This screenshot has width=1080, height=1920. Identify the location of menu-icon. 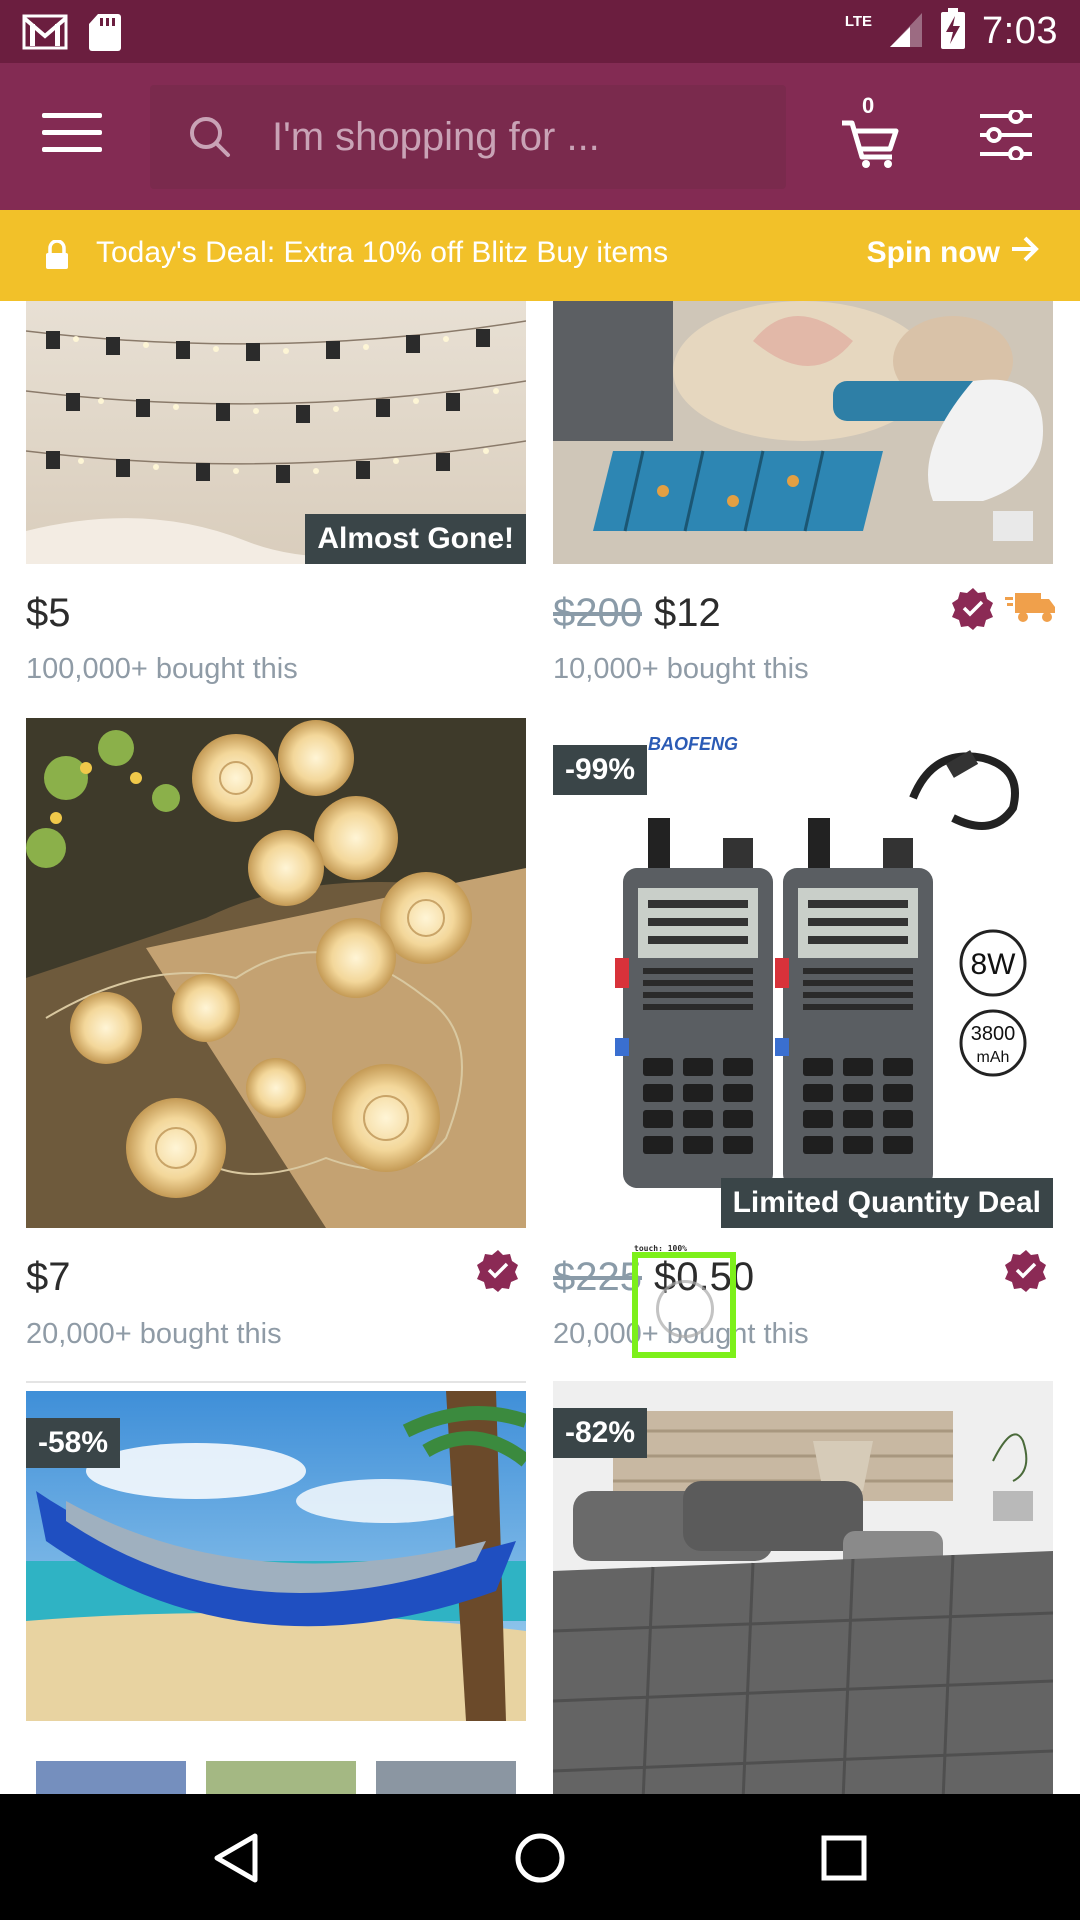
(72, 115).